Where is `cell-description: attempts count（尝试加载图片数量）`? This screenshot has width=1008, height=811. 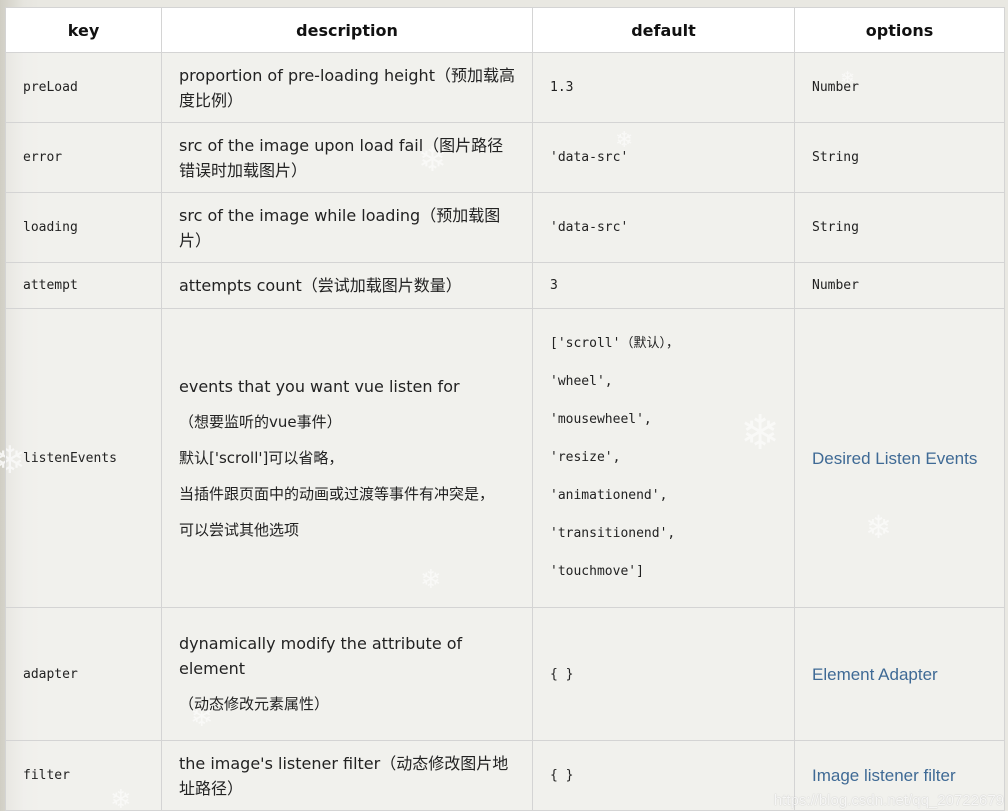
cell-description: attempts count（尝试加载图片数量） is located at coordinates (347, 285).